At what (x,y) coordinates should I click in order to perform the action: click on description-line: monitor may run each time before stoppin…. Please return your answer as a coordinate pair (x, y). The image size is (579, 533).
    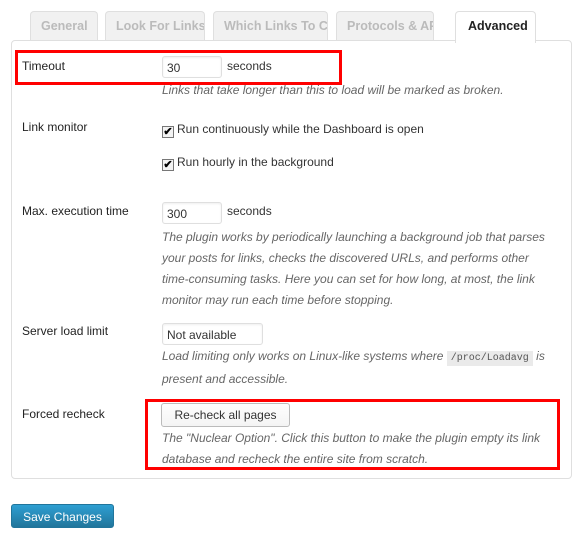
    Looking at the image, I should click on (278, 300).